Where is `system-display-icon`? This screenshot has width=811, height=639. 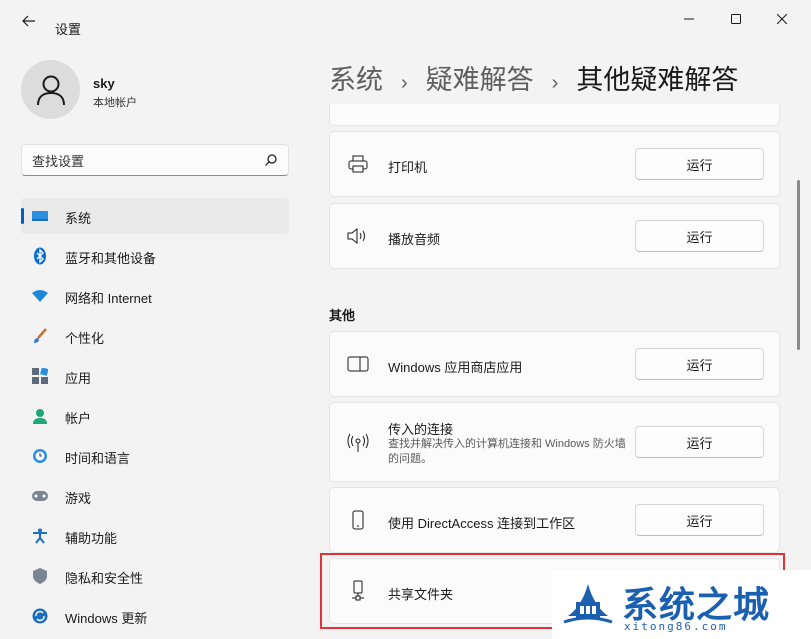 system-display-icon is located at coordinates (40, 216).